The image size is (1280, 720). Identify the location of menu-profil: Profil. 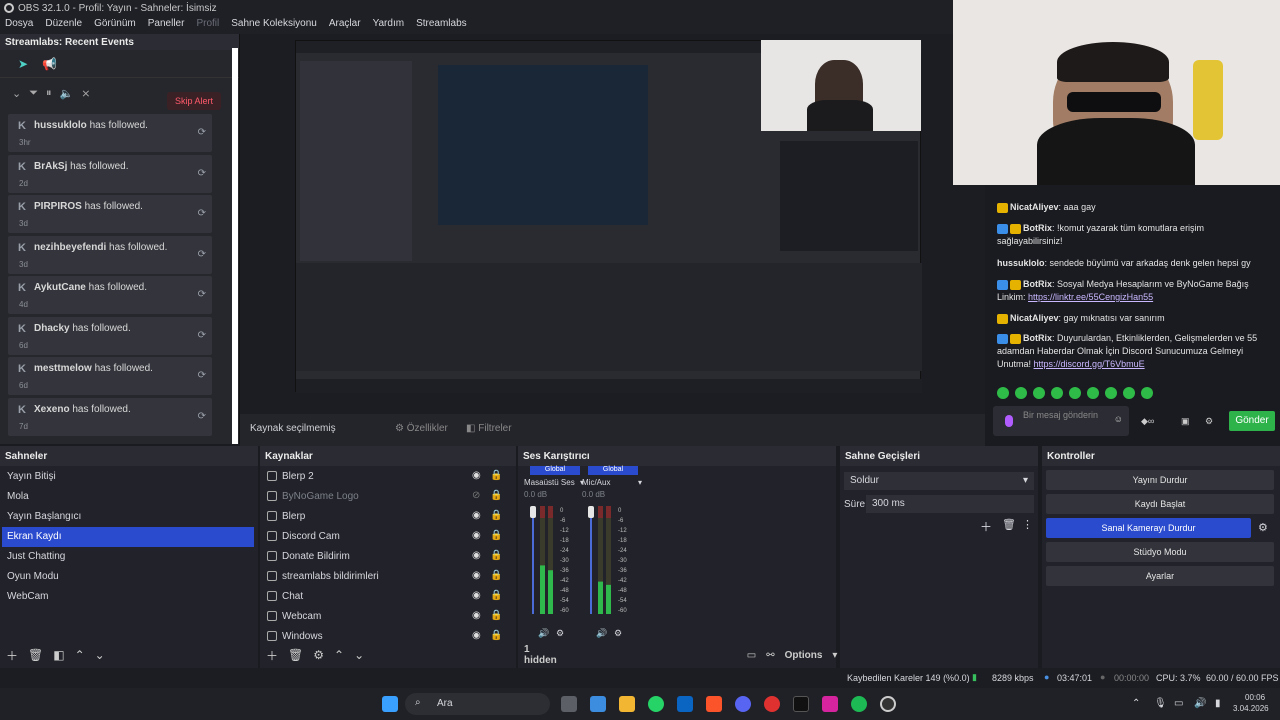
(207, 26).